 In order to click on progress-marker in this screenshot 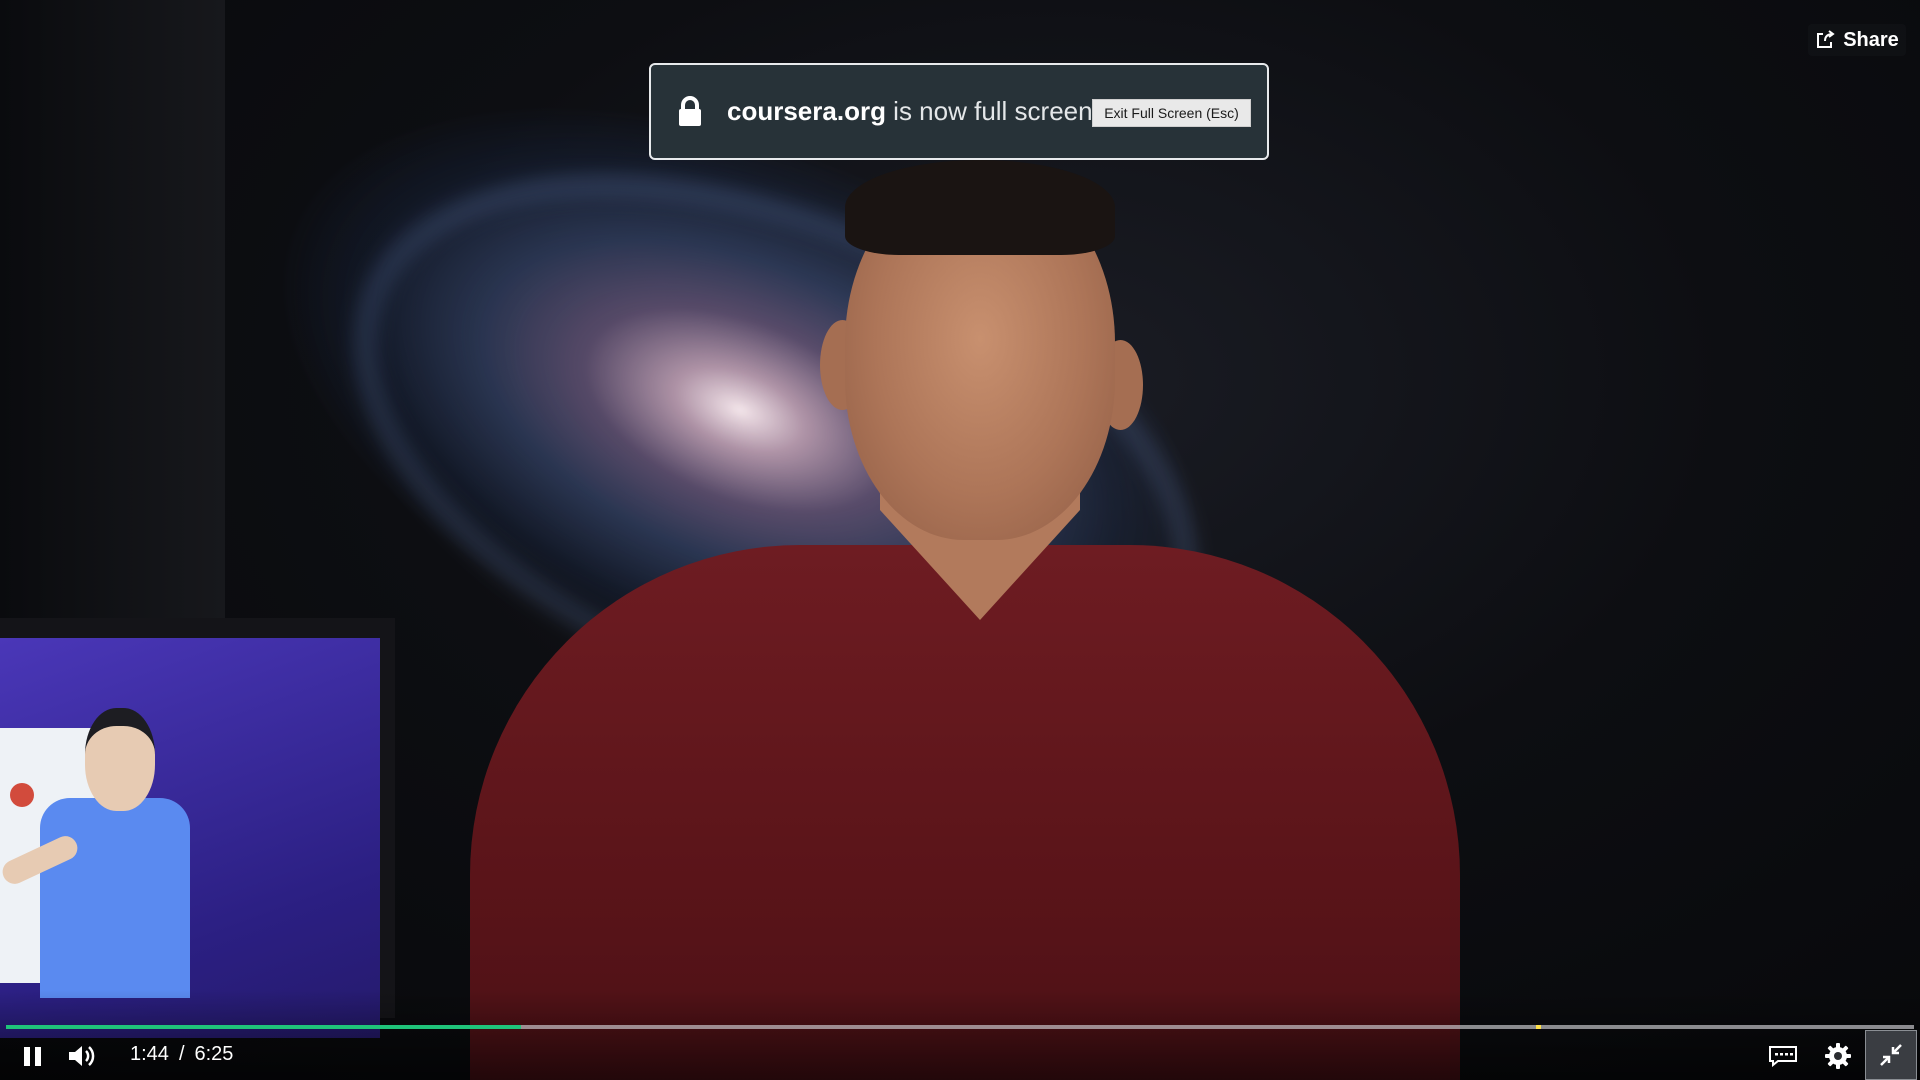, I will do `click(1539, 1027)`.